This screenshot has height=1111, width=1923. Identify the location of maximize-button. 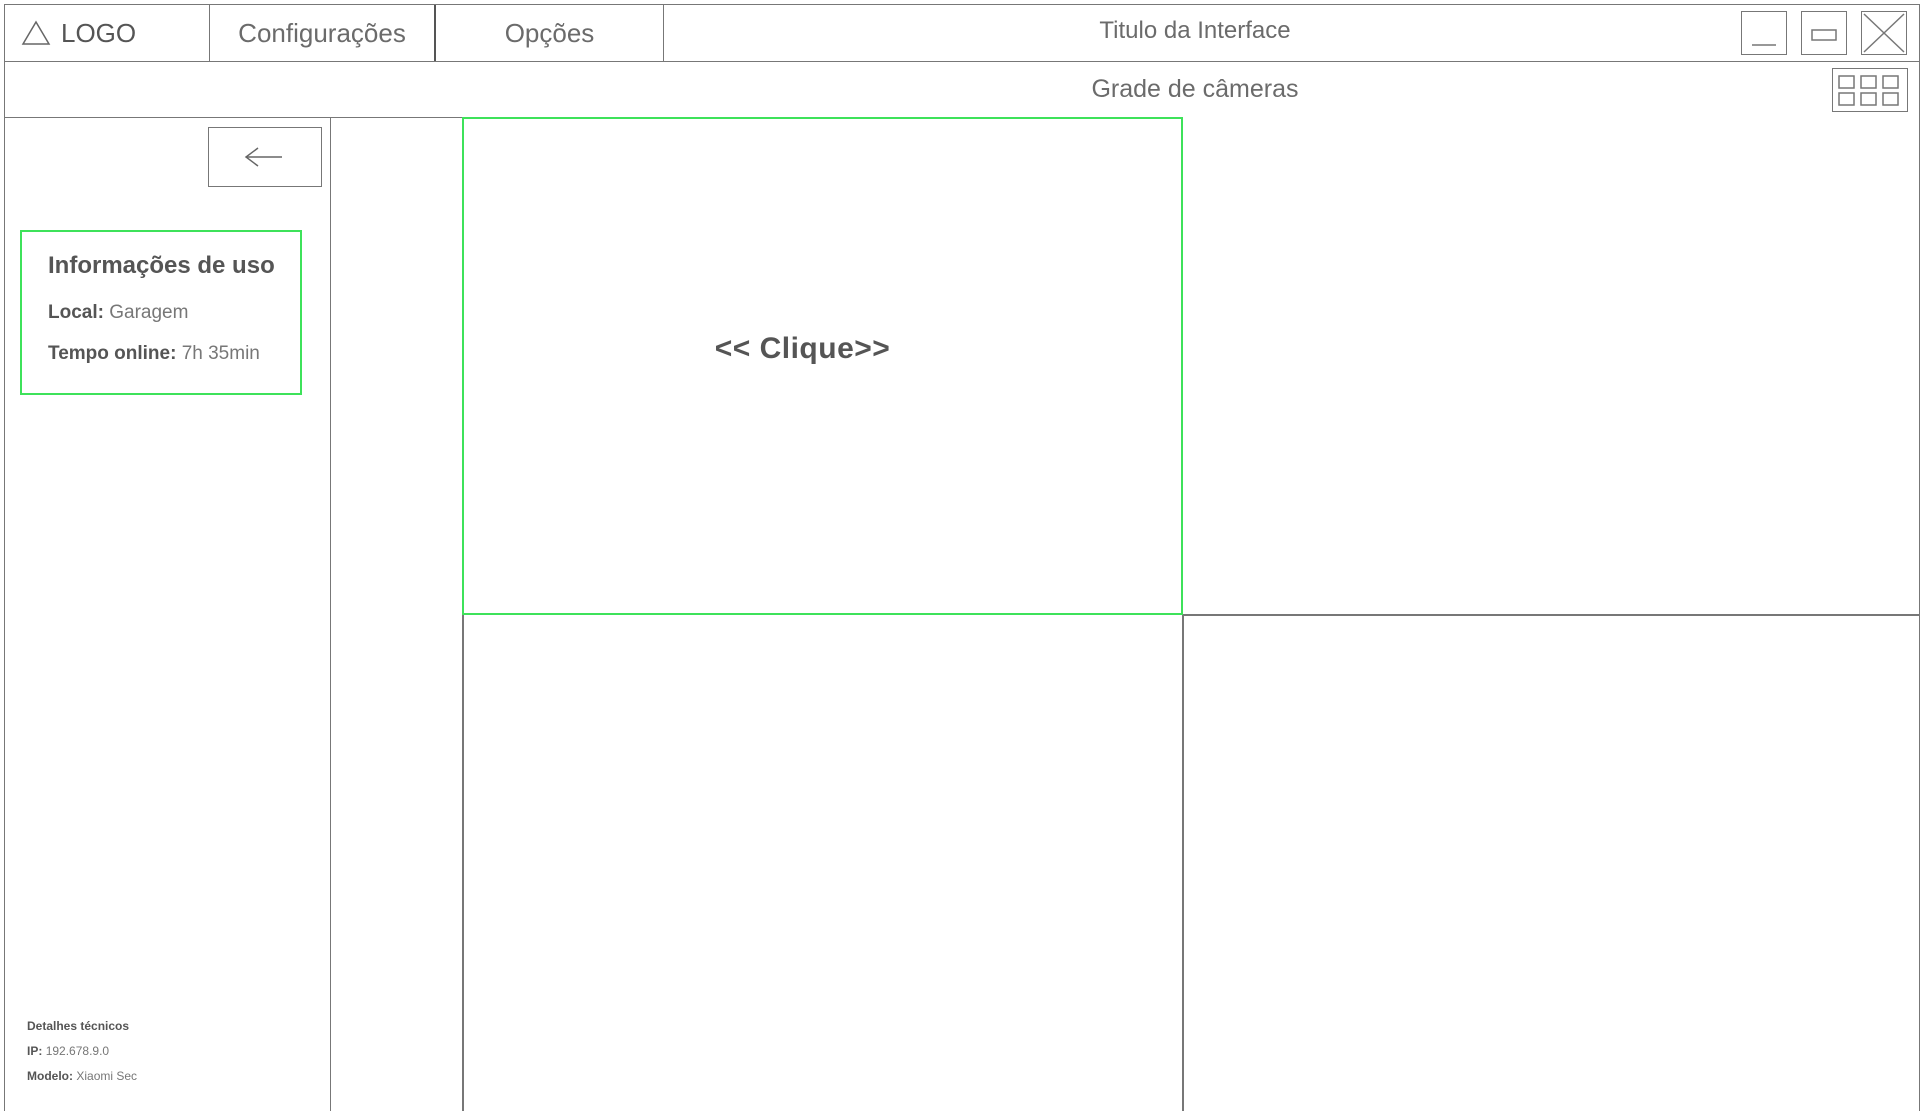
(1824, 33).